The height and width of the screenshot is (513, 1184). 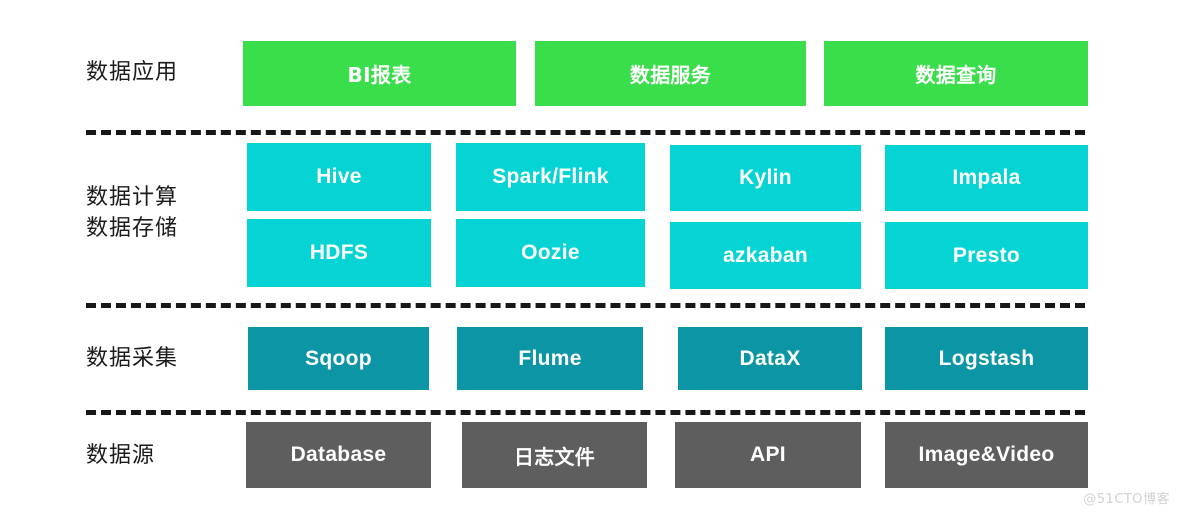 I want to click on tier-label-line1: 数据应用, so click(x=132, y=72).